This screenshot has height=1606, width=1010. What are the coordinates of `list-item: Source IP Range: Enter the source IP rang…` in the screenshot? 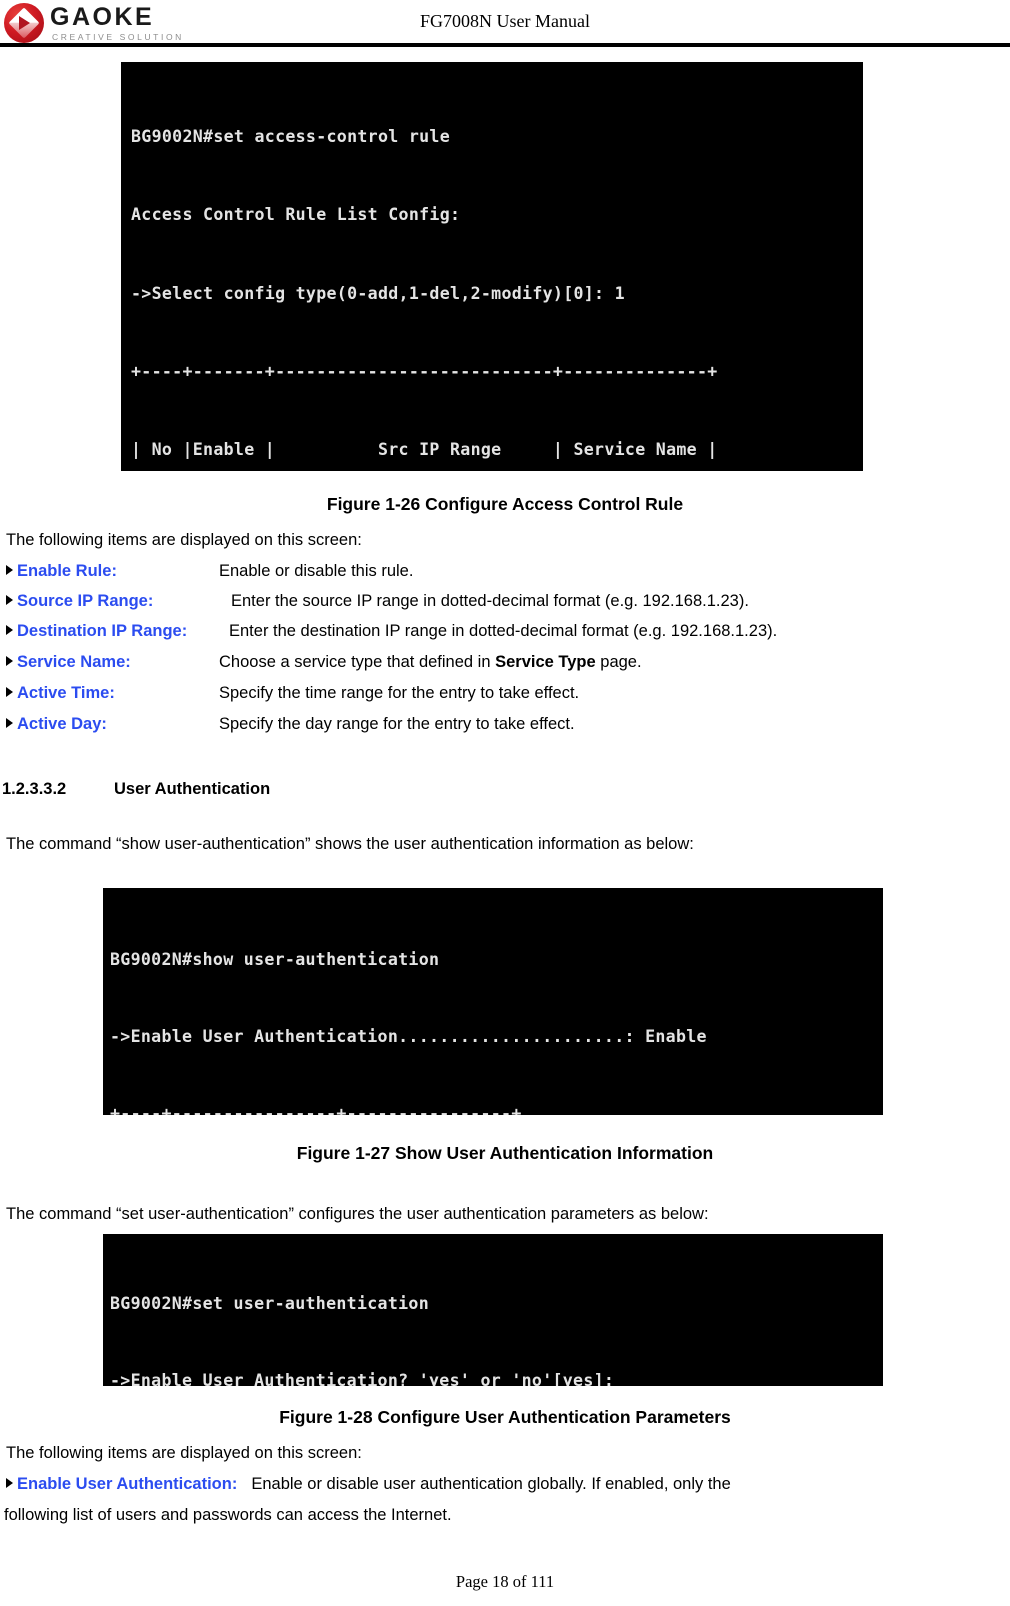 It's located at (506, 601).